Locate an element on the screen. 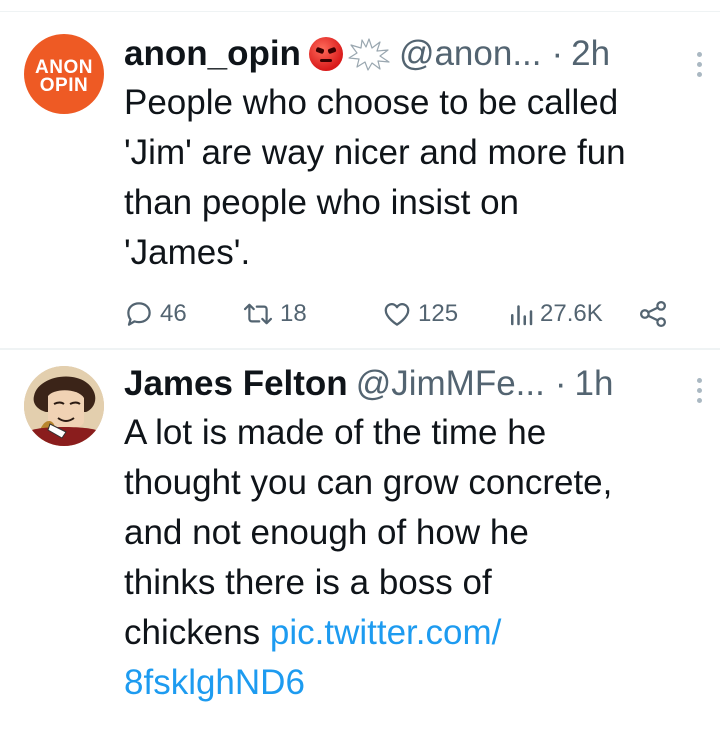  share-button is located at coordinates (653, 314).